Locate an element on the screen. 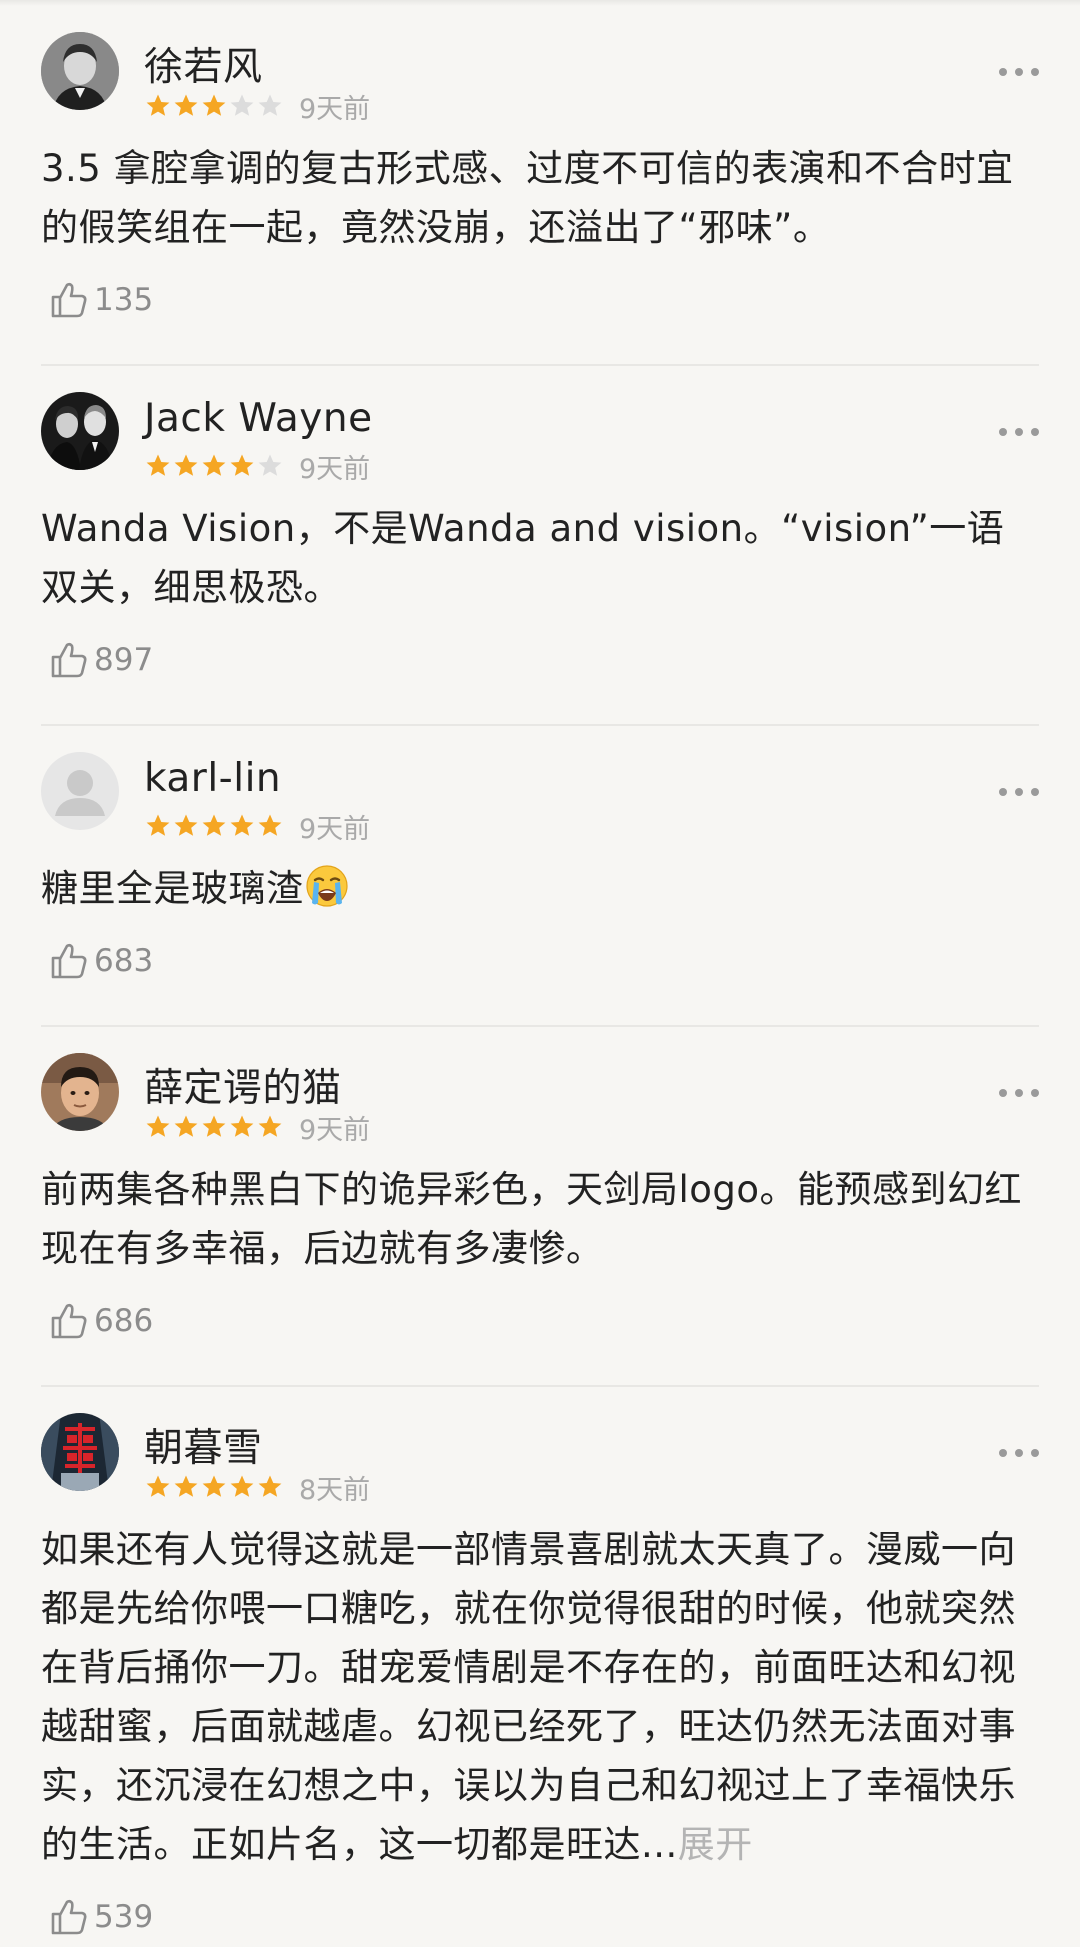 Image resolution: width=1080 pixels, height=1947 pixels. likes-count: 683 is located at coordinates (124, 961).